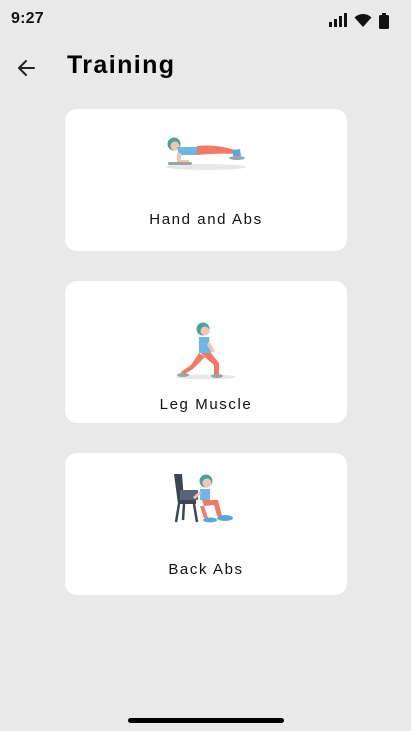 The height and width of the screenshot is (731, 411). Describe the element at coordinates (121, 65) in the screenshot. I see `page-title: Training` at that location.